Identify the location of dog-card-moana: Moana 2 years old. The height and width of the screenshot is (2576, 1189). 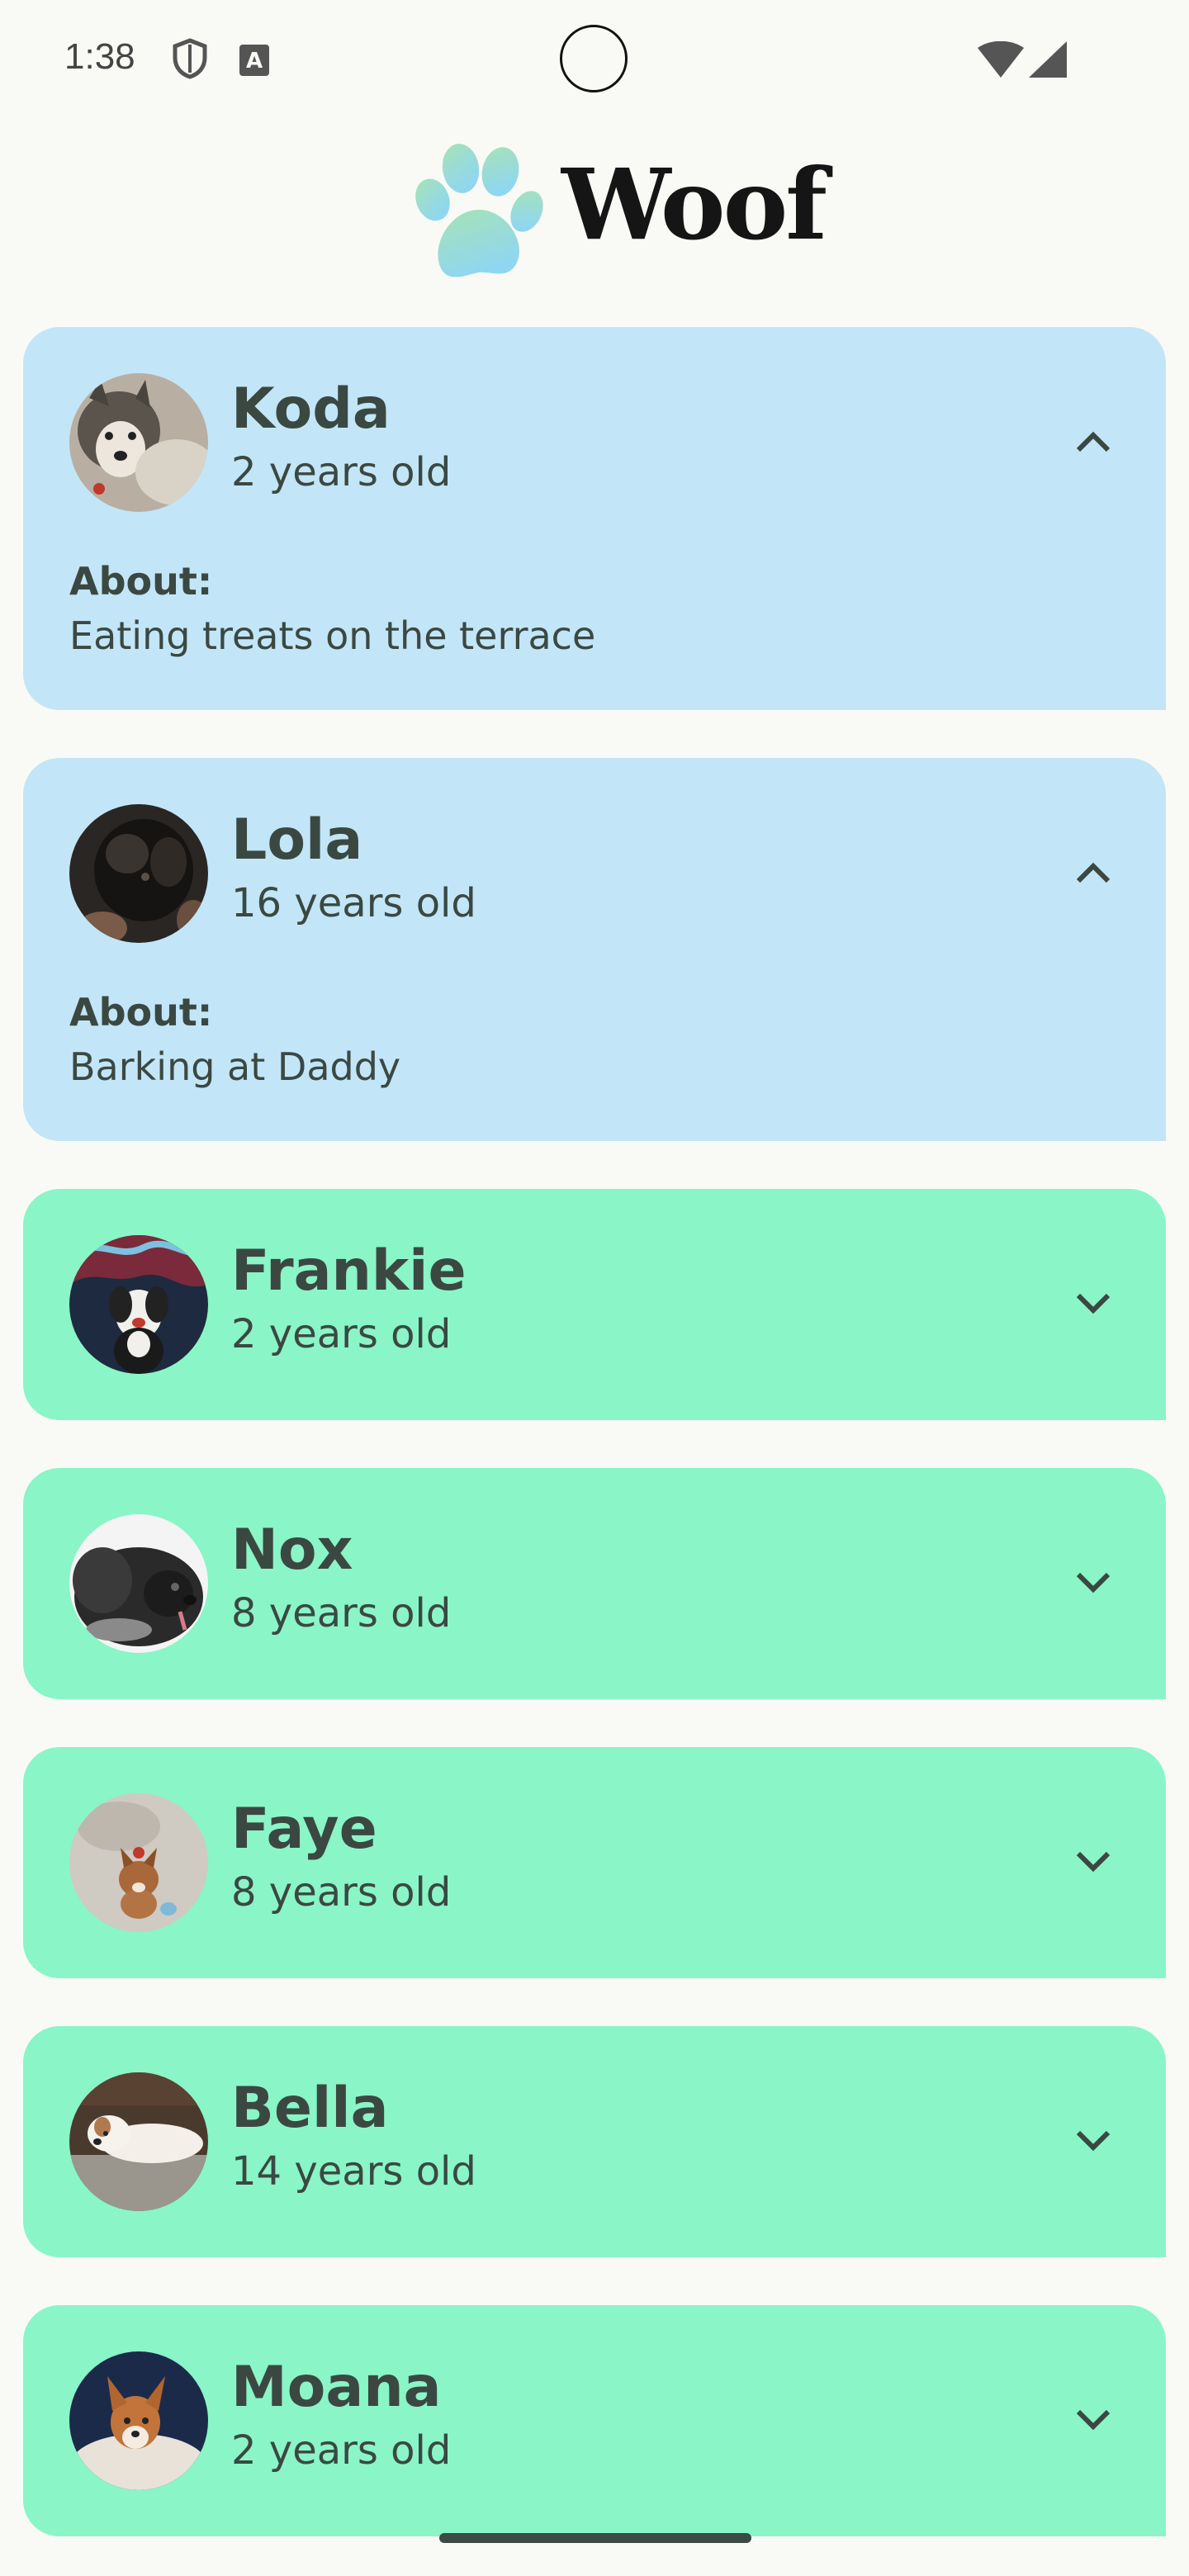
(594, 2420).